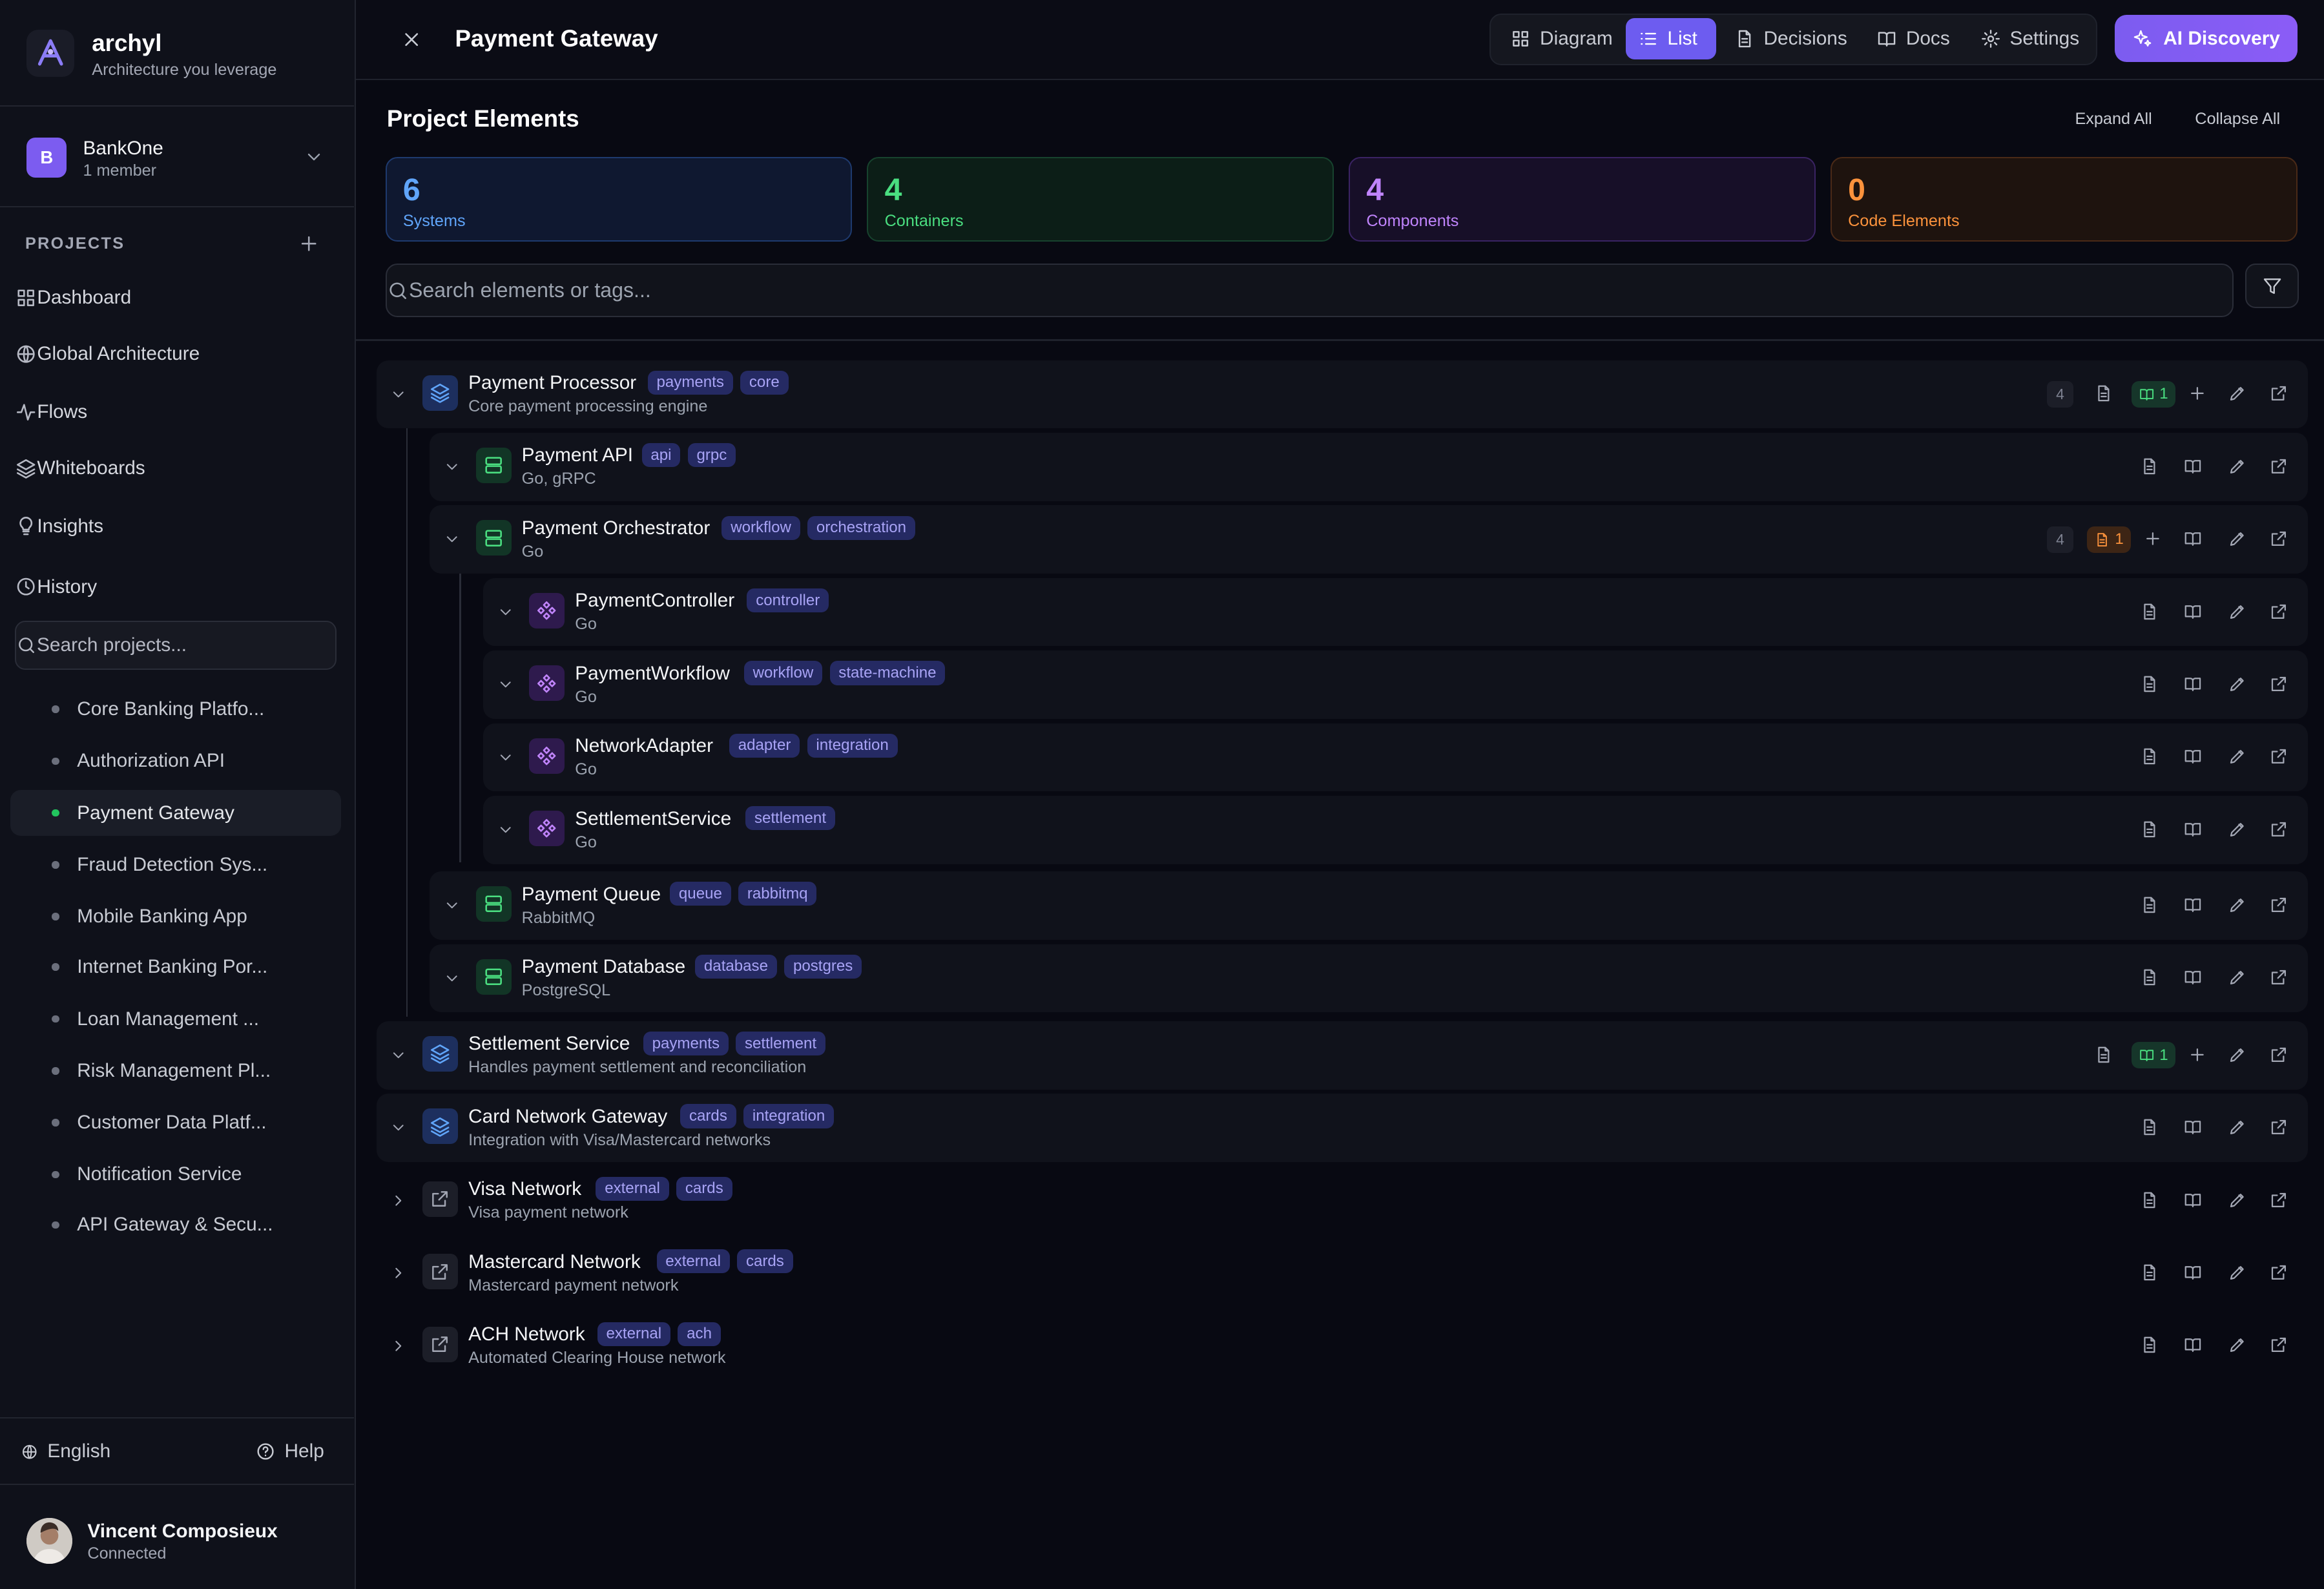 Image resolution: width=2324 pixels, height=1589 pixels. Describe the element at coordinates (788, 600) in the screenshot. I see `tag: controller` at that location.